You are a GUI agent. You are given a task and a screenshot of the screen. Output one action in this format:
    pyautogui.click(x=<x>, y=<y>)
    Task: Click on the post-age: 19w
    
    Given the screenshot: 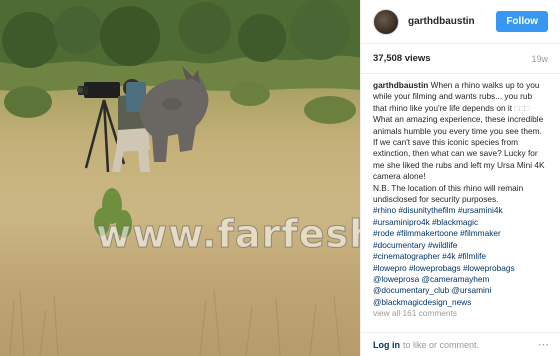 What is the action you would take?
    pyautogui.click(x=539, y=59)
    